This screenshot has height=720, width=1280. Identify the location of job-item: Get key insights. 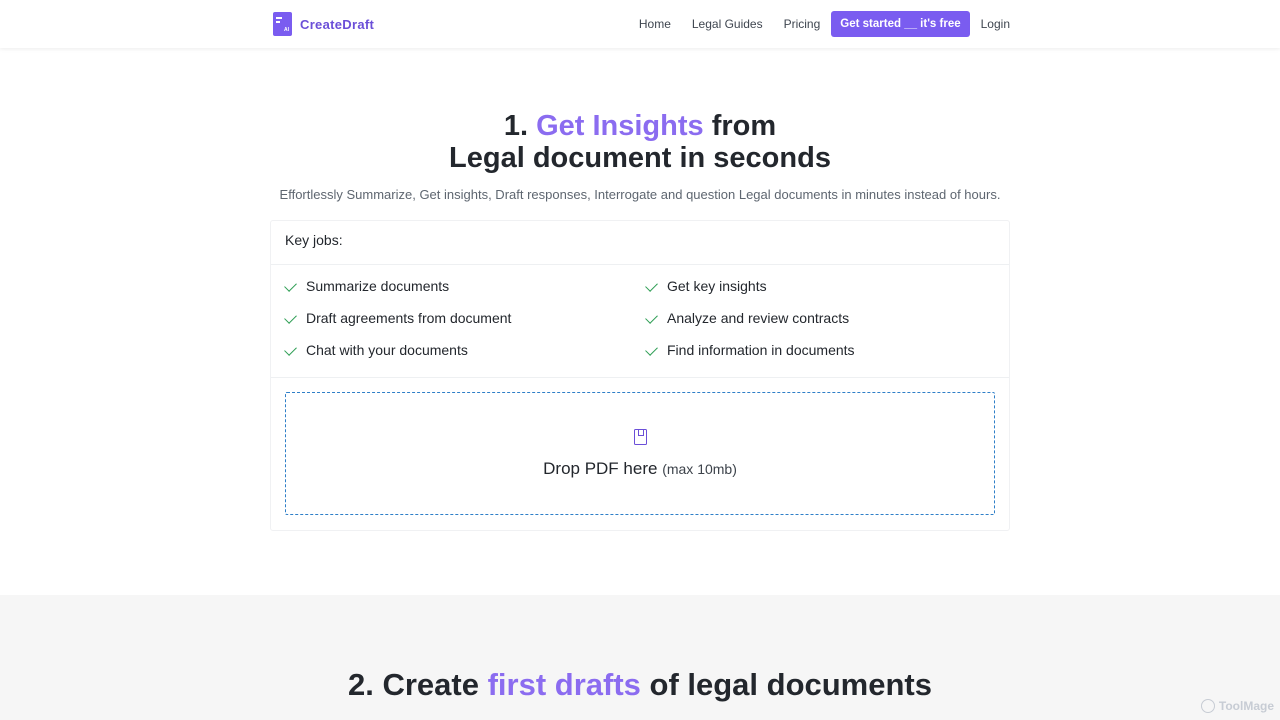
(706, 286).